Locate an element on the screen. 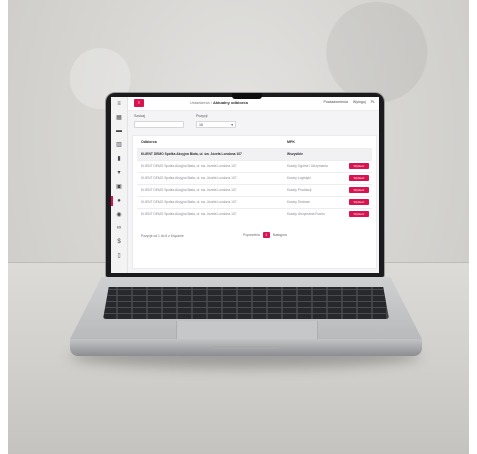 Image resolution: width=477 pixels, height=454 pixels. search-input is located at coordinates (159, 124).